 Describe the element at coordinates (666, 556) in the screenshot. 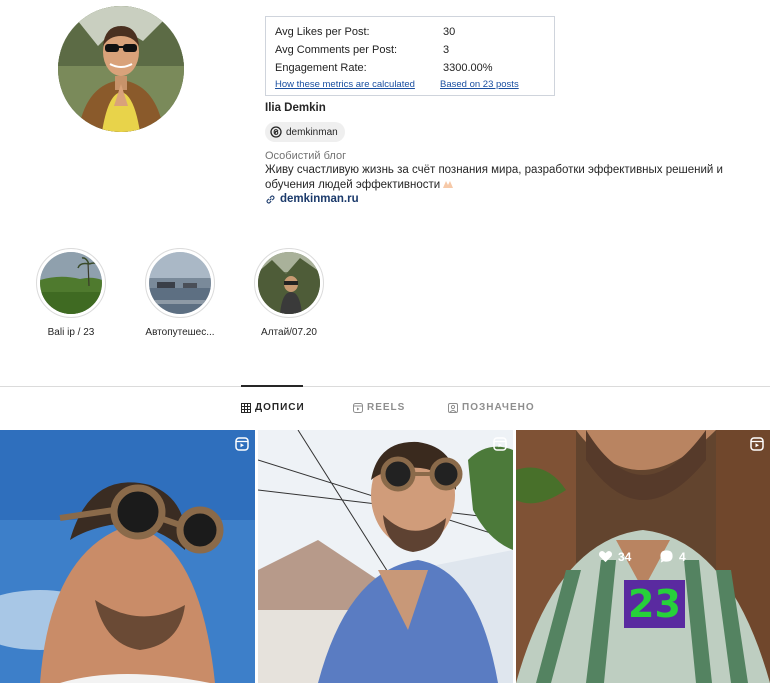

I see `comment-icon` at that location.